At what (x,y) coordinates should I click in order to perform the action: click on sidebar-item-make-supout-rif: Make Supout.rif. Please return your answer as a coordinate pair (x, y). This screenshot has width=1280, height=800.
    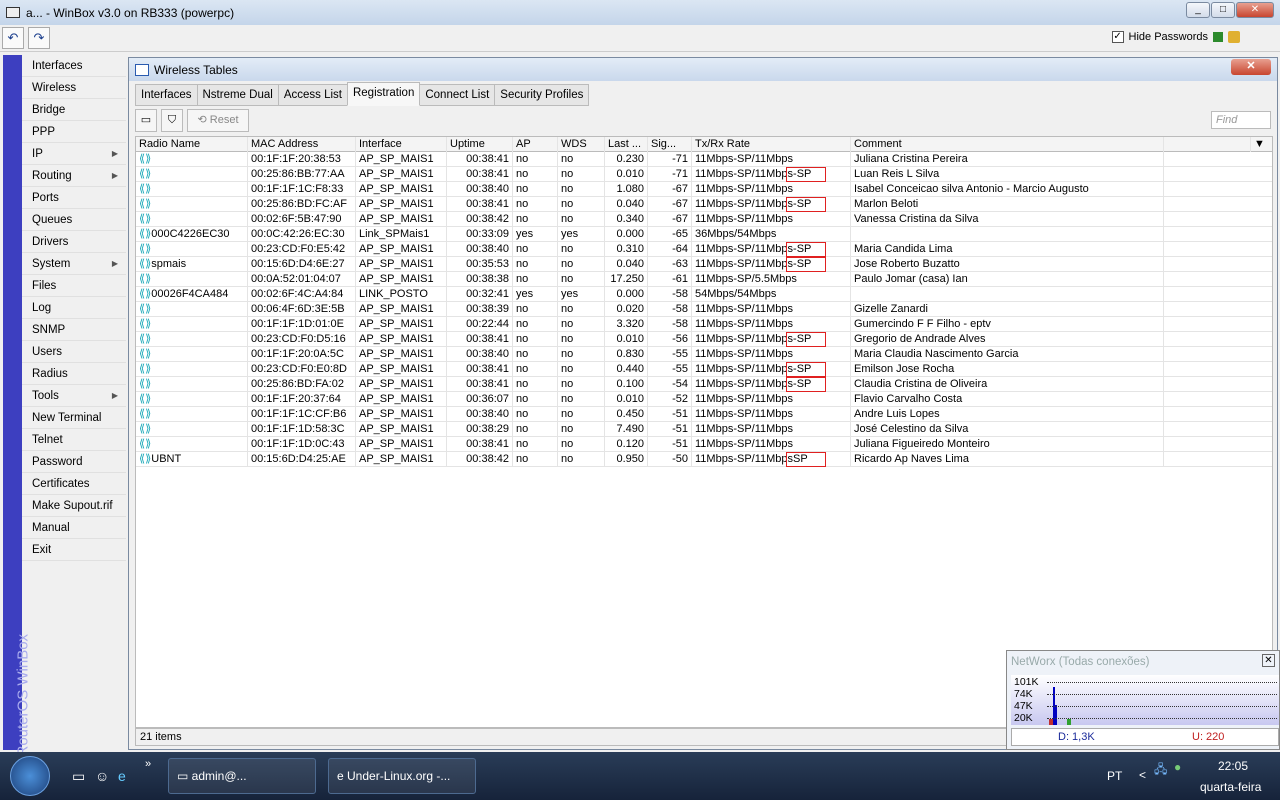
    Looking at the image, I should click on (74, 506).